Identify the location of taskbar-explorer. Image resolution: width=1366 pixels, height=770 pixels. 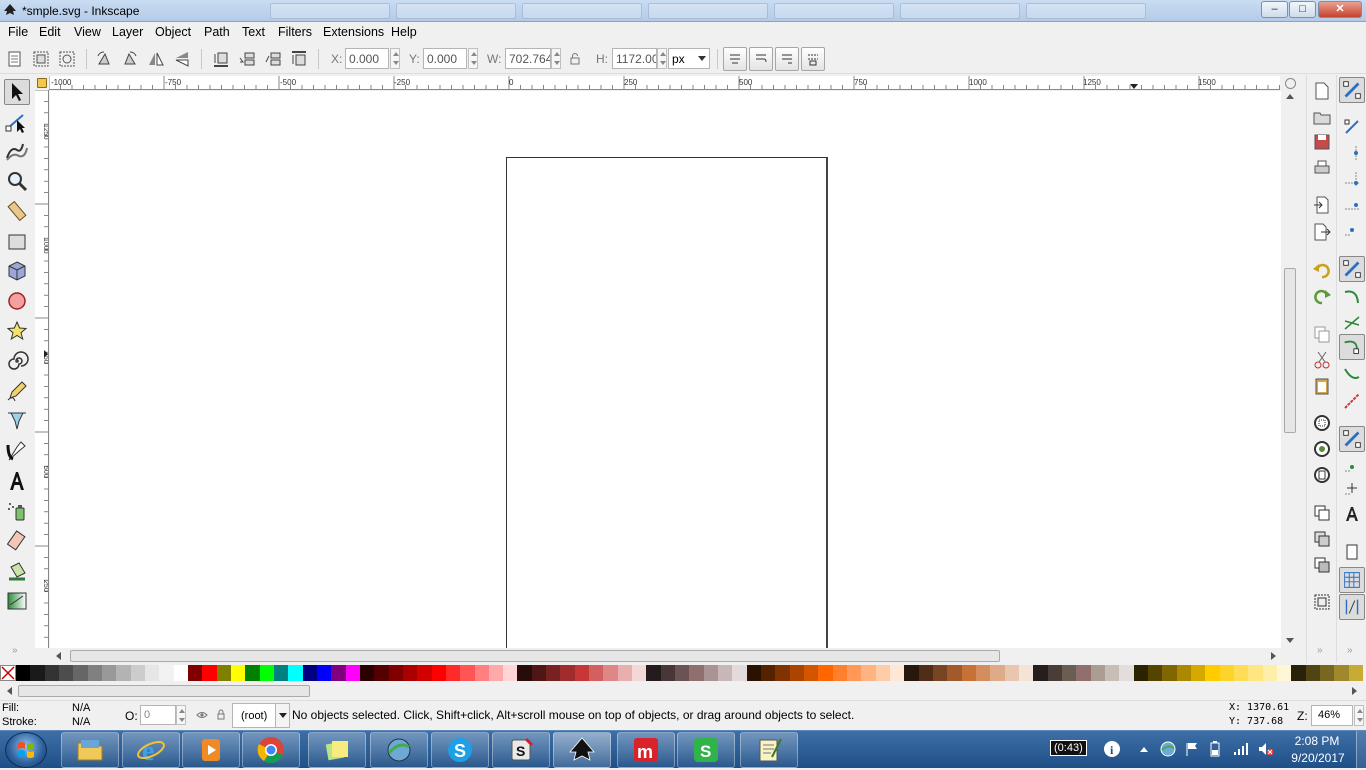
(90, 750).